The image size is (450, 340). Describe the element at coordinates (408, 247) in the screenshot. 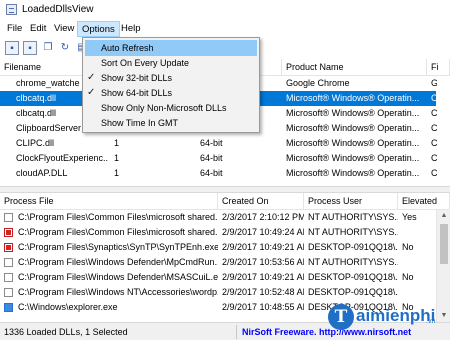

I see `cell-elevated: No` at that location.